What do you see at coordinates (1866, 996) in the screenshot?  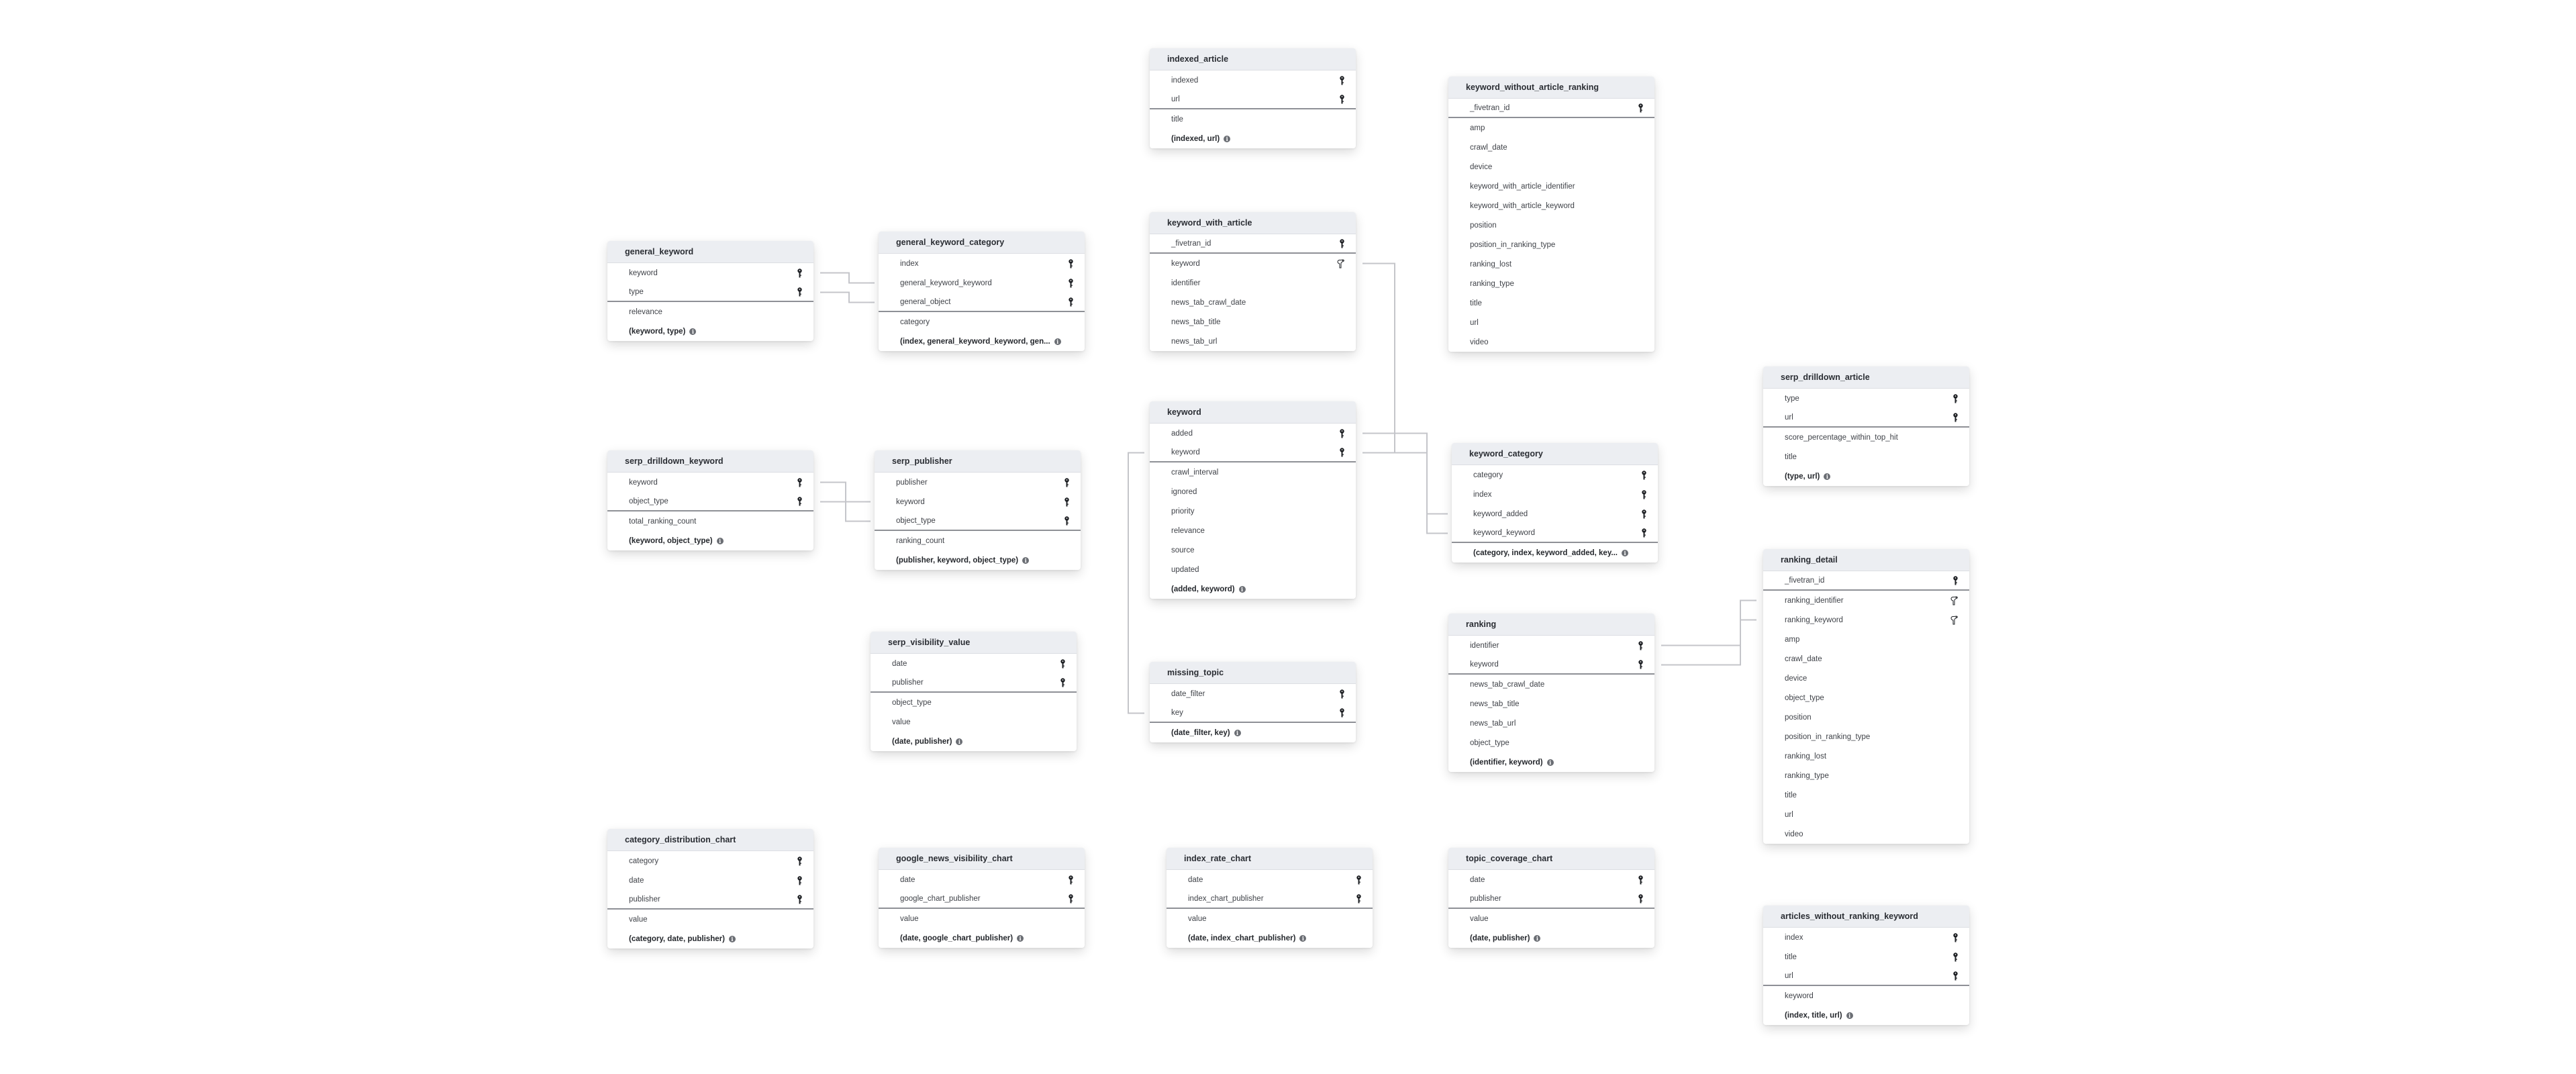 I see `column: keyword` at bounding box center [1866, 996].